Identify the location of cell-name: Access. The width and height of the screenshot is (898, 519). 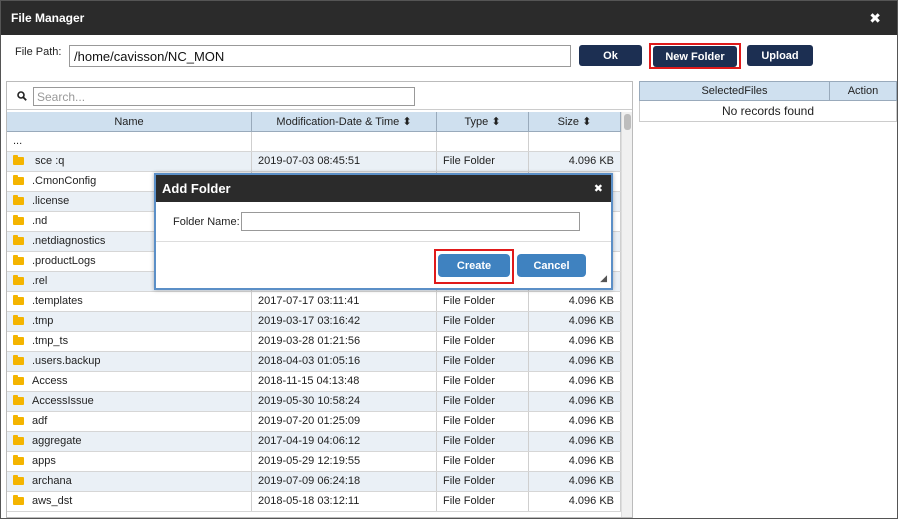
(129, 381).